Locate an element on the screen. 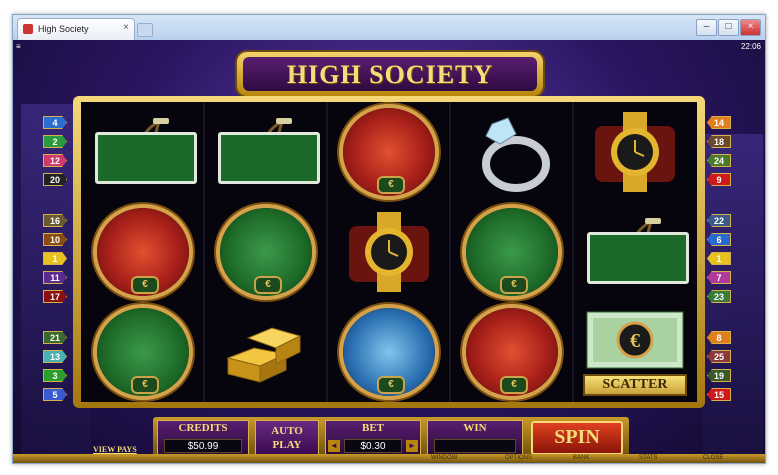 The width and height of the screenshot is (778, 475). payline-l-2: 2 is located at coordinates (55, 141).